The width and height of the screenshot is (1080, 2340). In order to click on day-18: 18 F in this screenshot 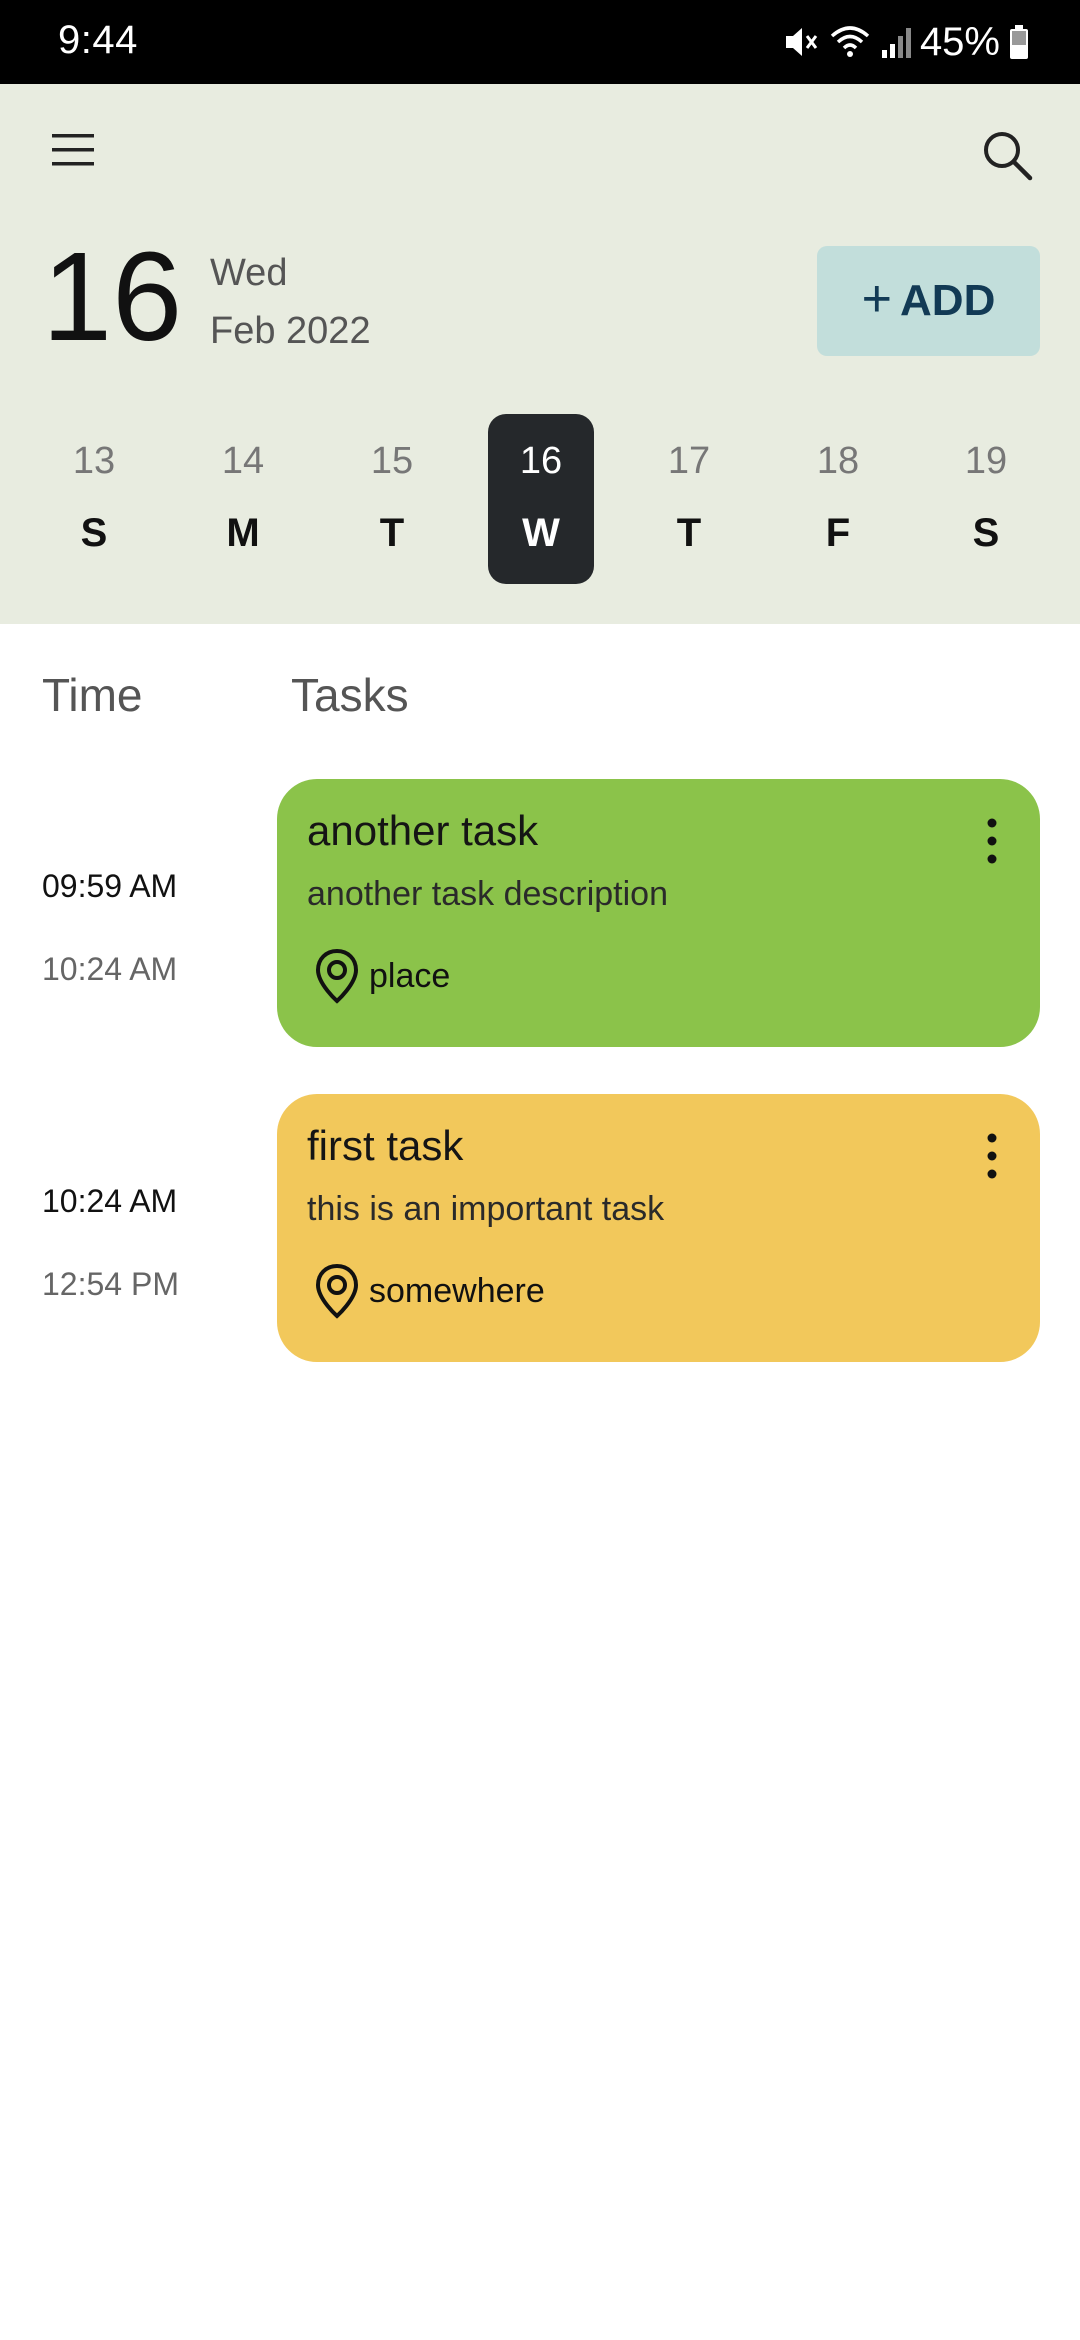, I will do `click(838, 499)`.